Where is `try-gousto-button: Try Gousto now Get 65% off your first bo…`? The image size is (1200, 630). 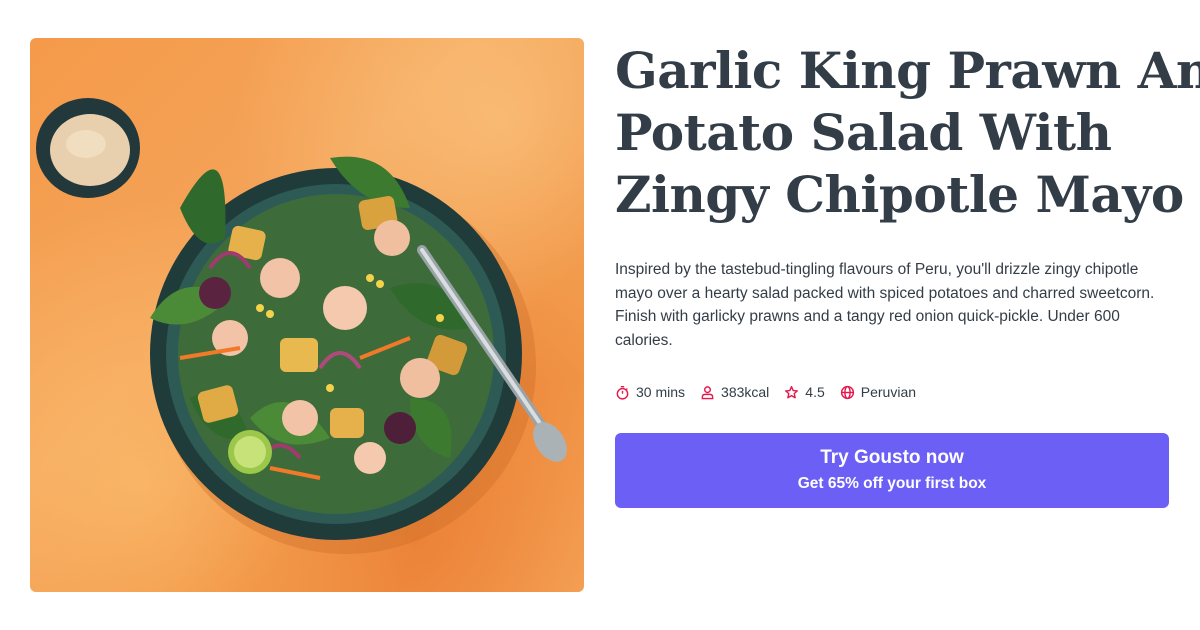
try-gousto-button: Try Gousto now Get 65% off your first bo… is located at coordinates (892, 470).